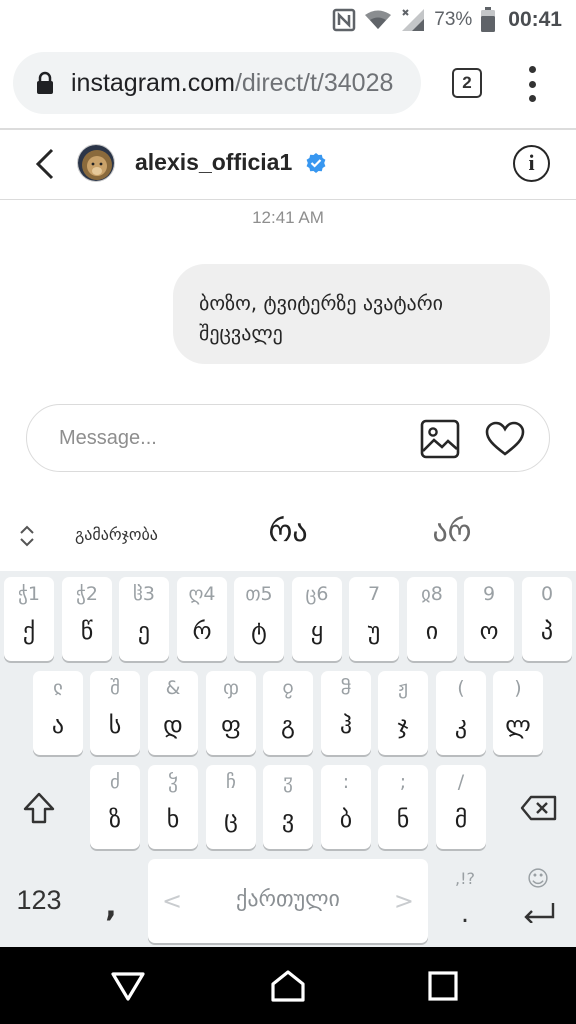 The height and width of the screenshot is (1024, 576). Describe the element at coordinates (453, 19) in the screenshot. I see `battery-percent: 73%` at that location.